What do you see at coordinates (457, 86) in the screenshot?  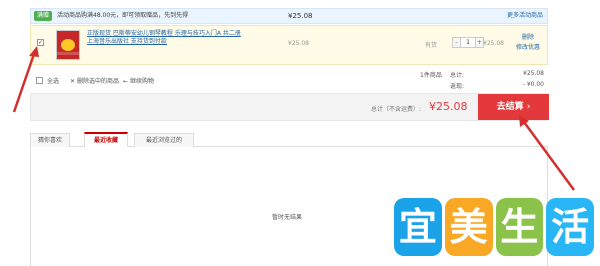 I see `summary-return-label: 返现:` at bounding box center [457, 86].